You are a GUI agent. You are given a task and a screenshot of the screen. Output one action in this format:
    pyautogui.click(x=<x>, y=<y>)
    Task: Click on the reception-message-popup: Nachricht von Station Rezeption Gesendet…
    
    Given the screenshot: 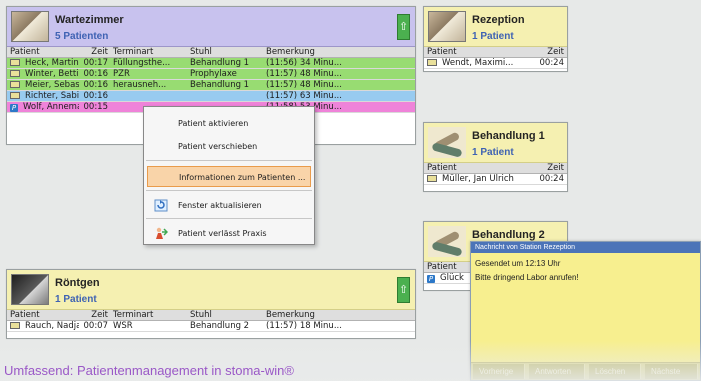 What is the action you would take?
    pyautogui.click(x=585, y=311)
    